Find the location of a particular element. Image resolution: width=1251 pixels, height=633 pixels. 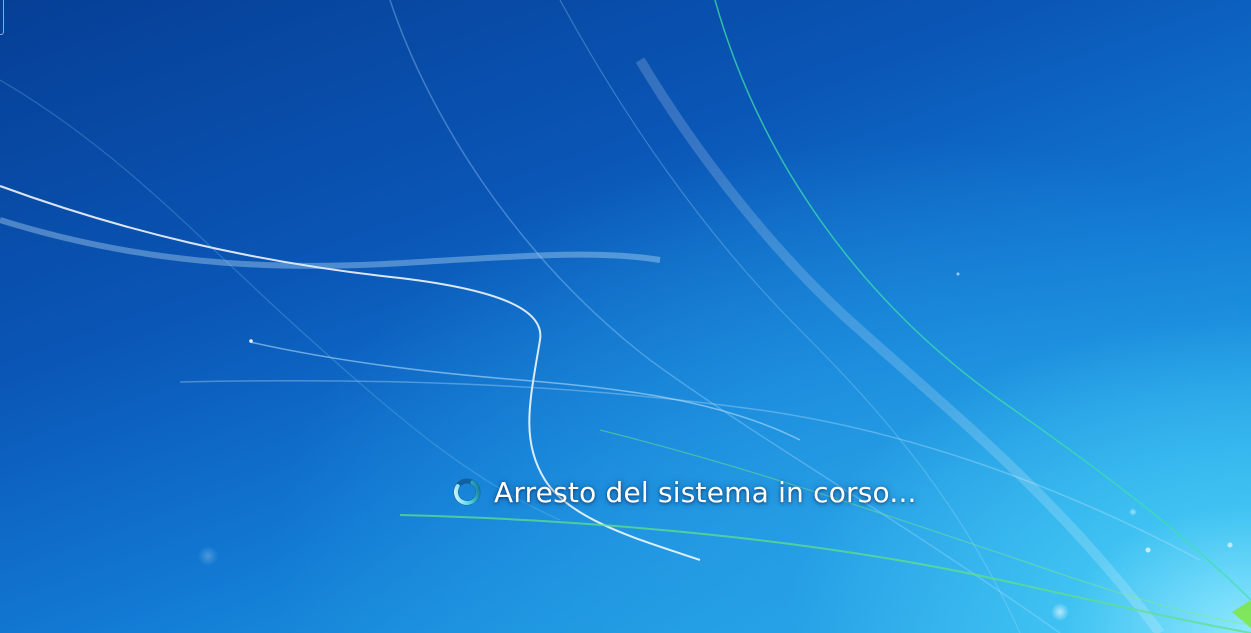

window-edge-fragment is located at coordinates (2, 17).